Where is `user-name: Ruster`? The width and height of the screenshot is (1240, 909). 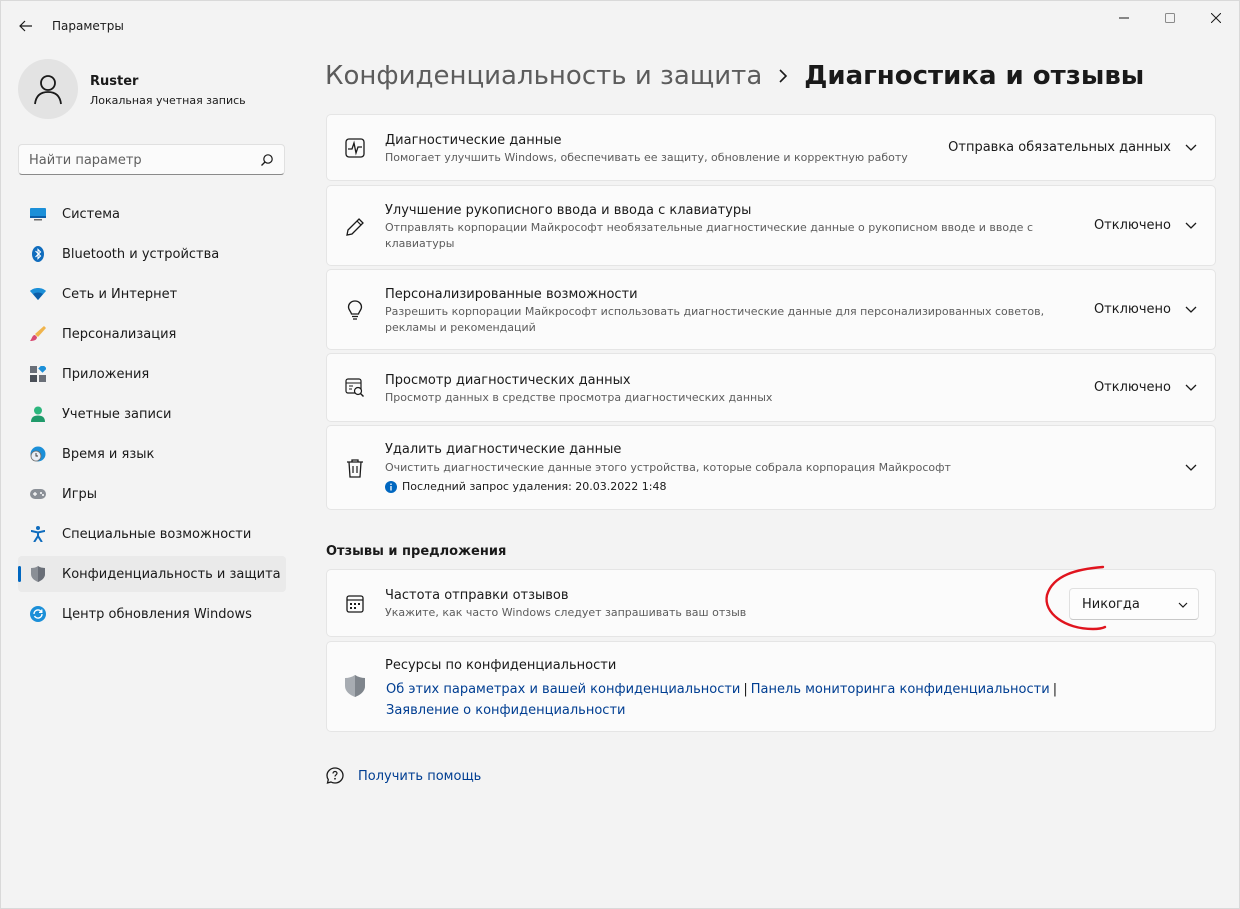 user-name: Ruster is located at coordinates (114, 81).